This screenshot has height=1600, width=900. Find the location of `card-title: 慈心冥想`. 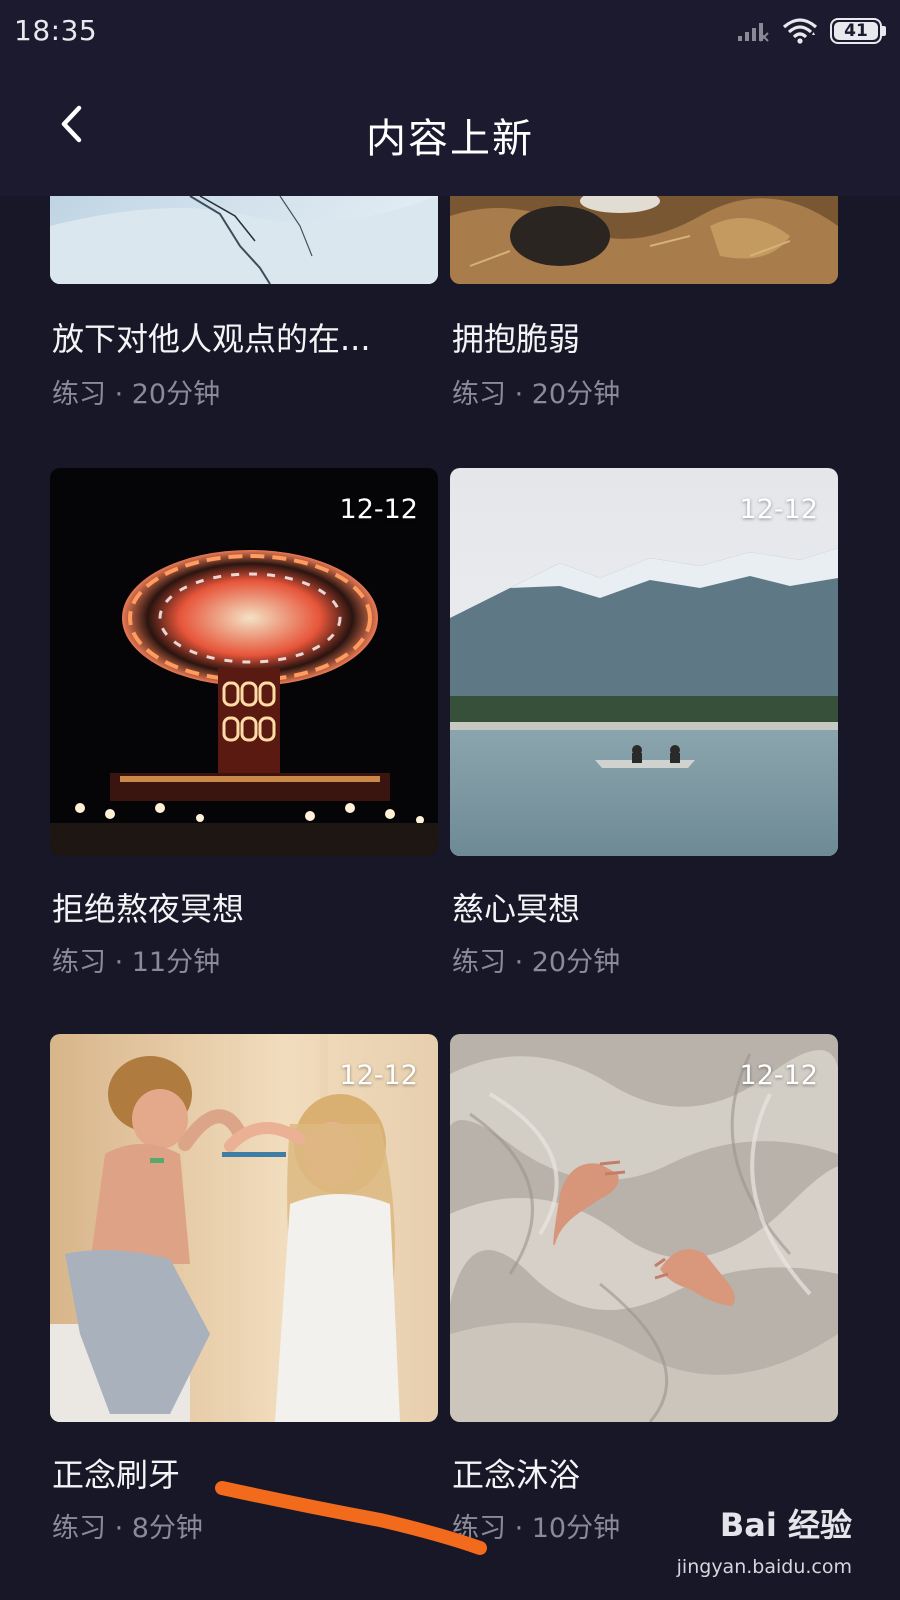

card-title: 慈心冥想 is located at coordinates (516, 909).